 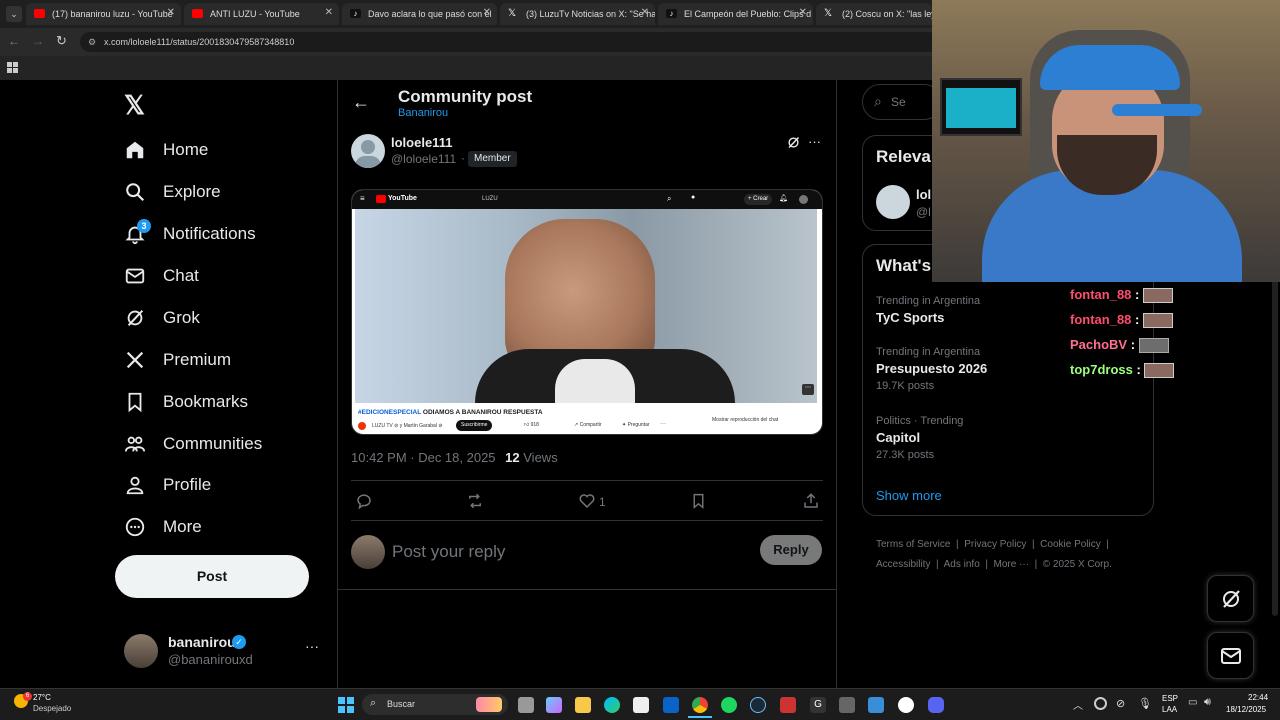 I want to click on tray-app-icon, so click(x=1100, y=703).